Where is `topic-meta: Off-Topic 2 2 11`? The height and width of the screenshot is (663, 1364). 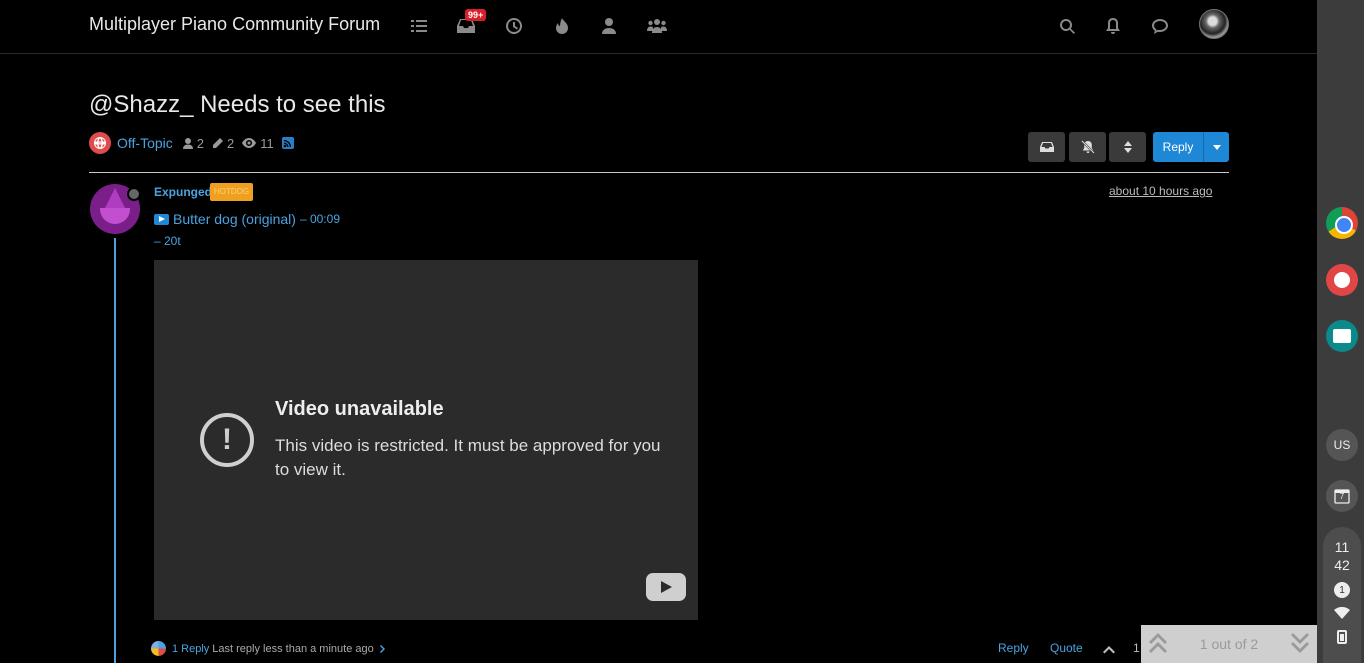
topic-meta: Off-Topic 2 2 11 is located at coordinates (197, 143).